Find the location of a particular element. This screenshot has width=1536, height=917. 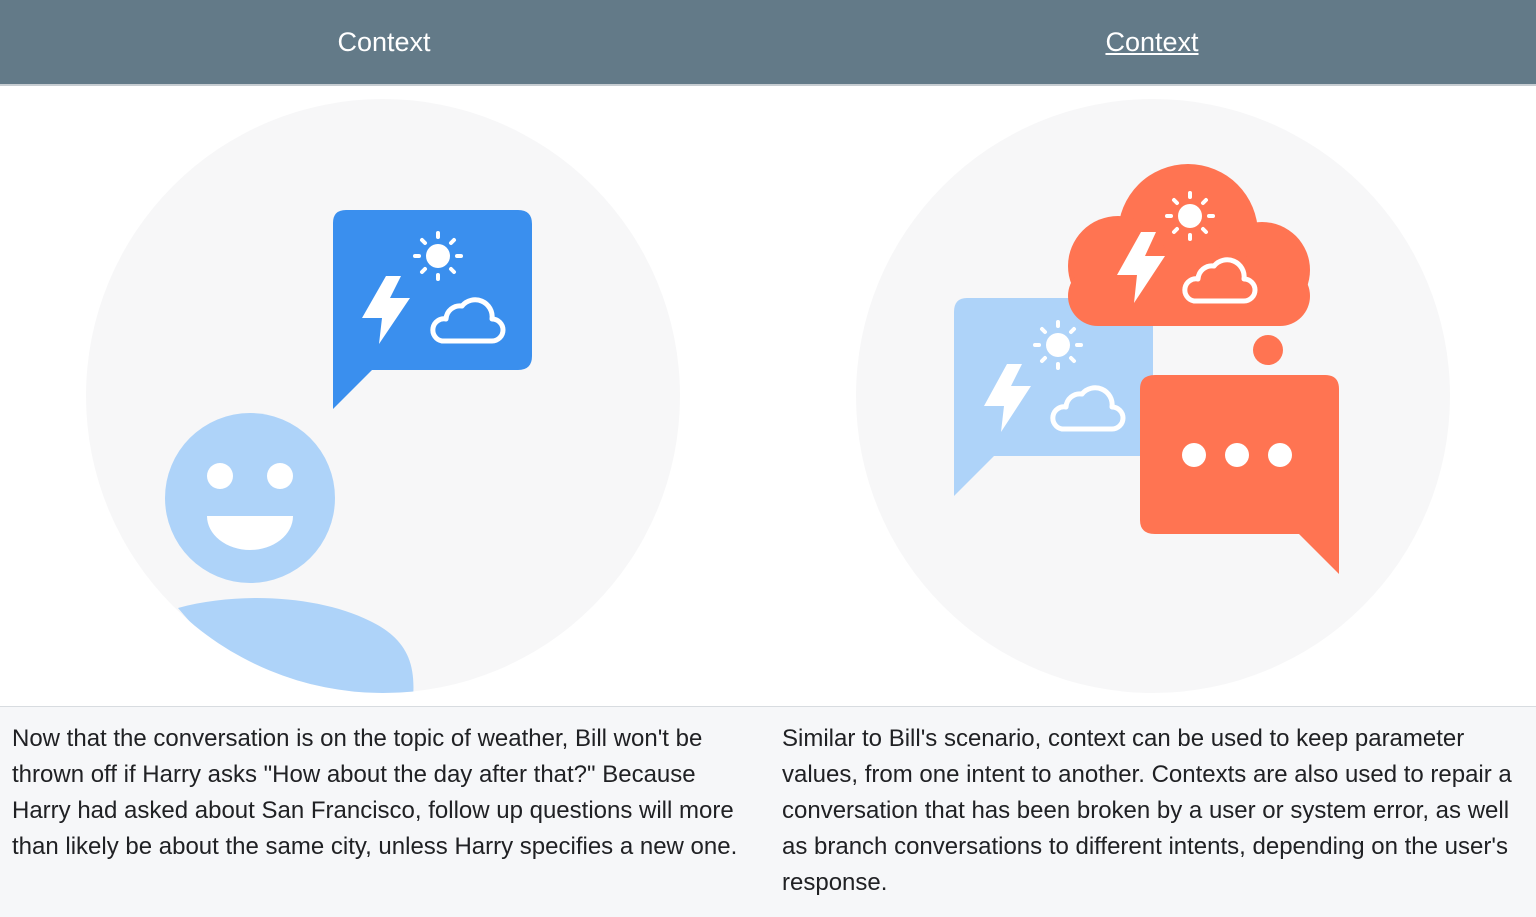

column-heading-left: Context is located at coordinates (384, 41).